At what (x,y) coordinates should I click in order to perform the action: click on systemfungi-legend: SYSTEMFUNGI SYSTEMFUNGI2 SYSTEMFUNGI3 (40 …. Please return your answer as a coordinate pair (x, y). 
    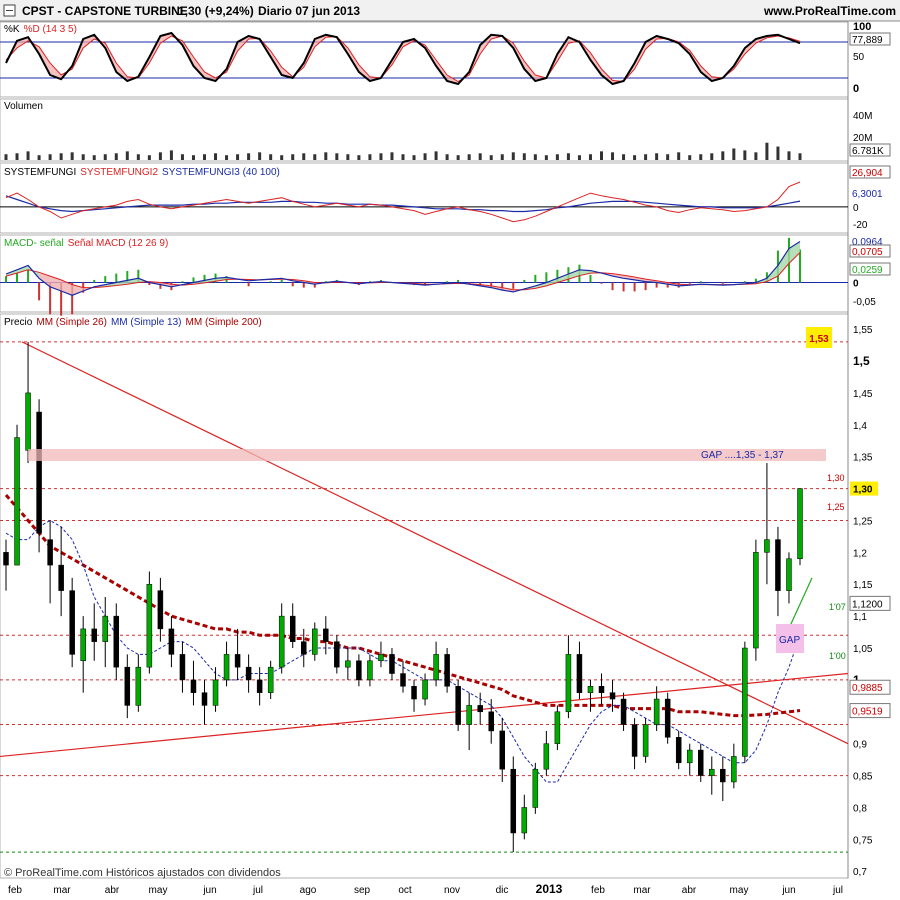
    Looking at the image, I should click on (142, 172).